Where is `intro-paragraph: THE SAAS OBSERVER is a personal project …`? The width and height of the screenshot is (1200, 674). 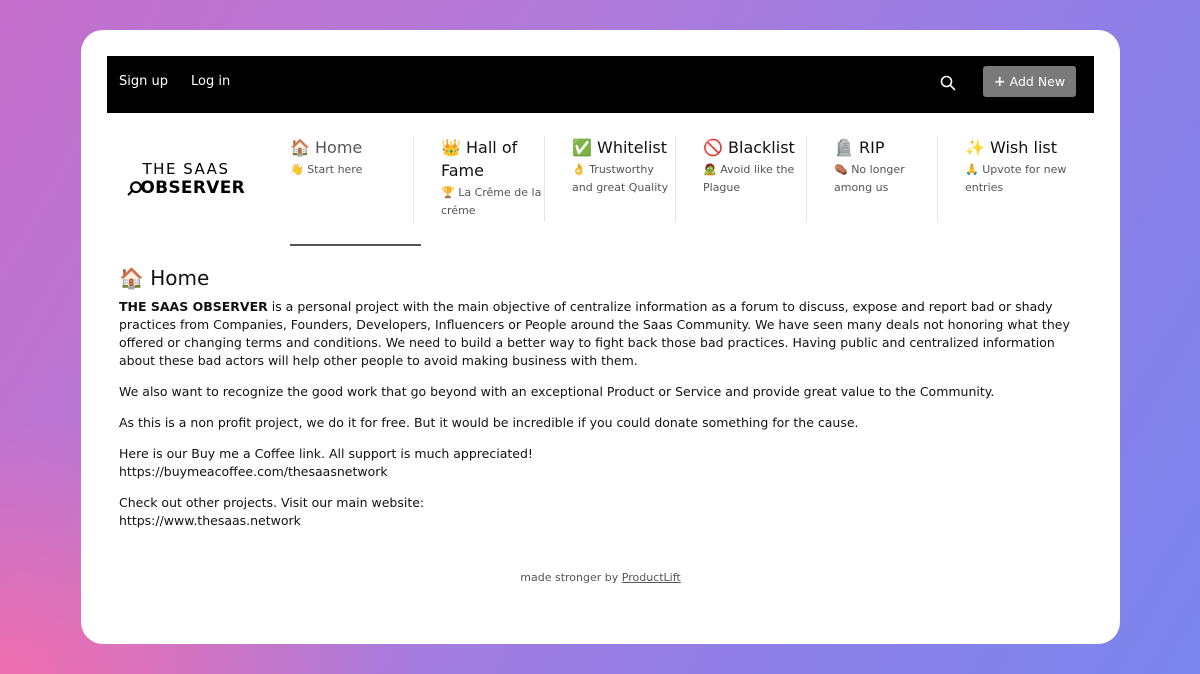 intro-paragraph: THE SAAS OBSERVER is a personal project … is located at coordinates (599, 334).